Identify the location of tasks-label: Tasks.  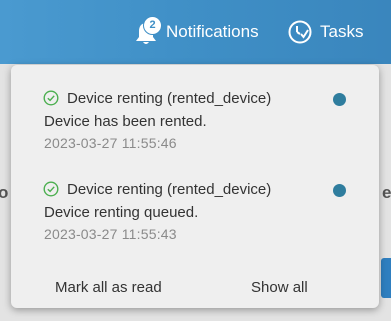
(342, 31).